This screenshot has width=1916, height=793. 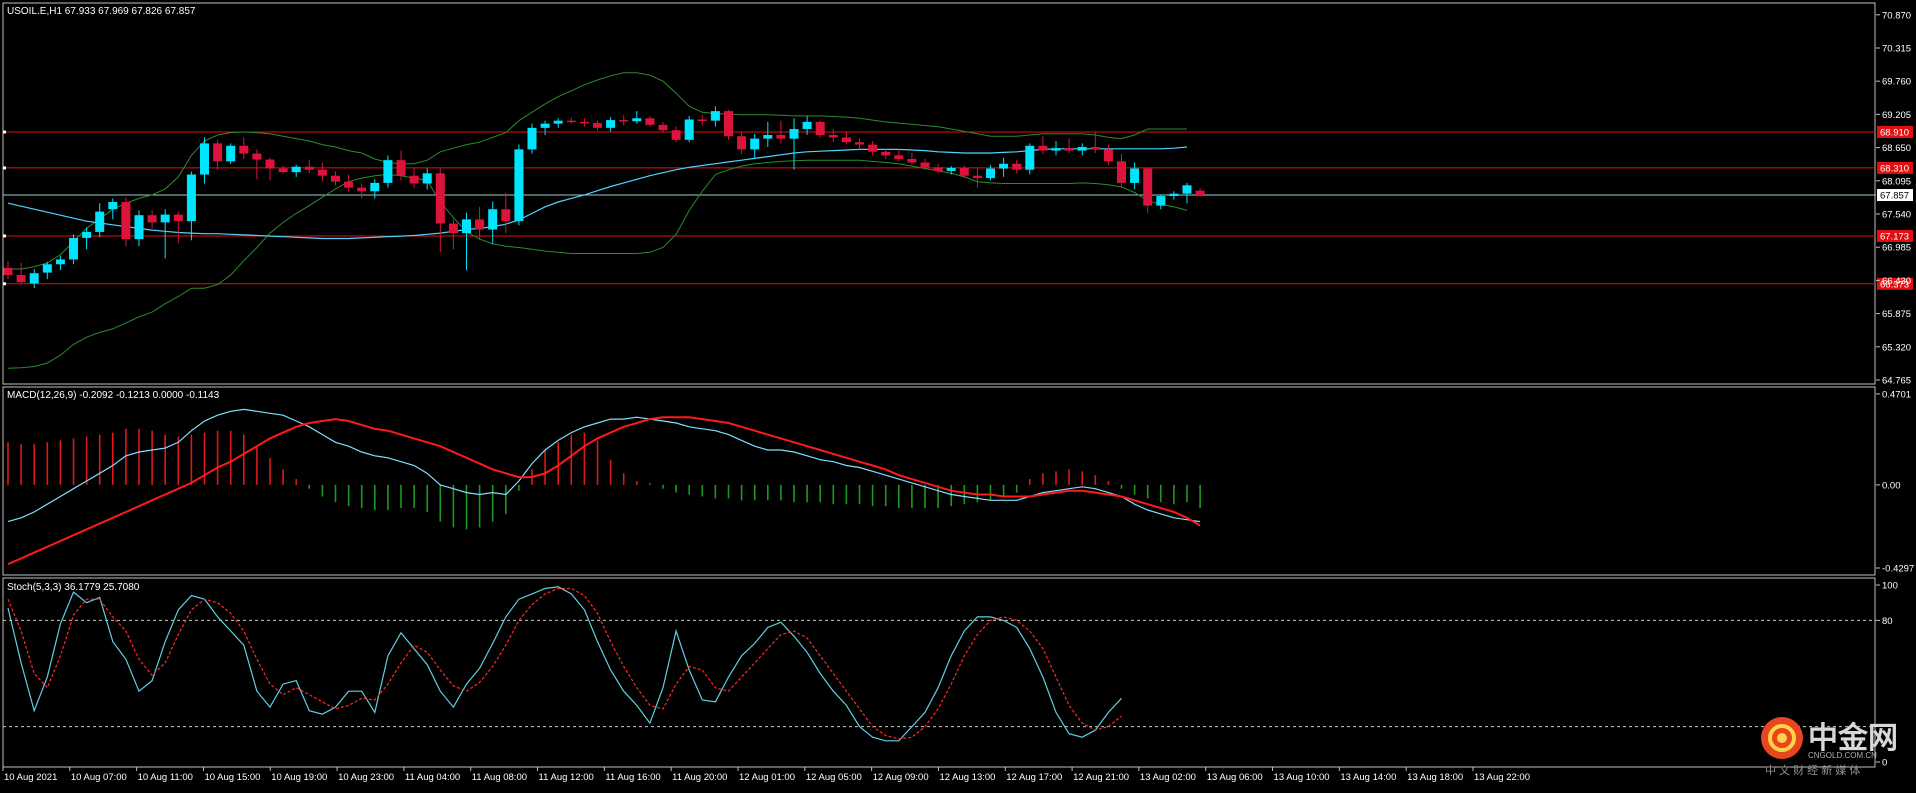 What do you see at coordinates (499, 777) in the screenshot?
I see `time-tick-label: 11 Aug 08:00` at bounding box center [499, 777].